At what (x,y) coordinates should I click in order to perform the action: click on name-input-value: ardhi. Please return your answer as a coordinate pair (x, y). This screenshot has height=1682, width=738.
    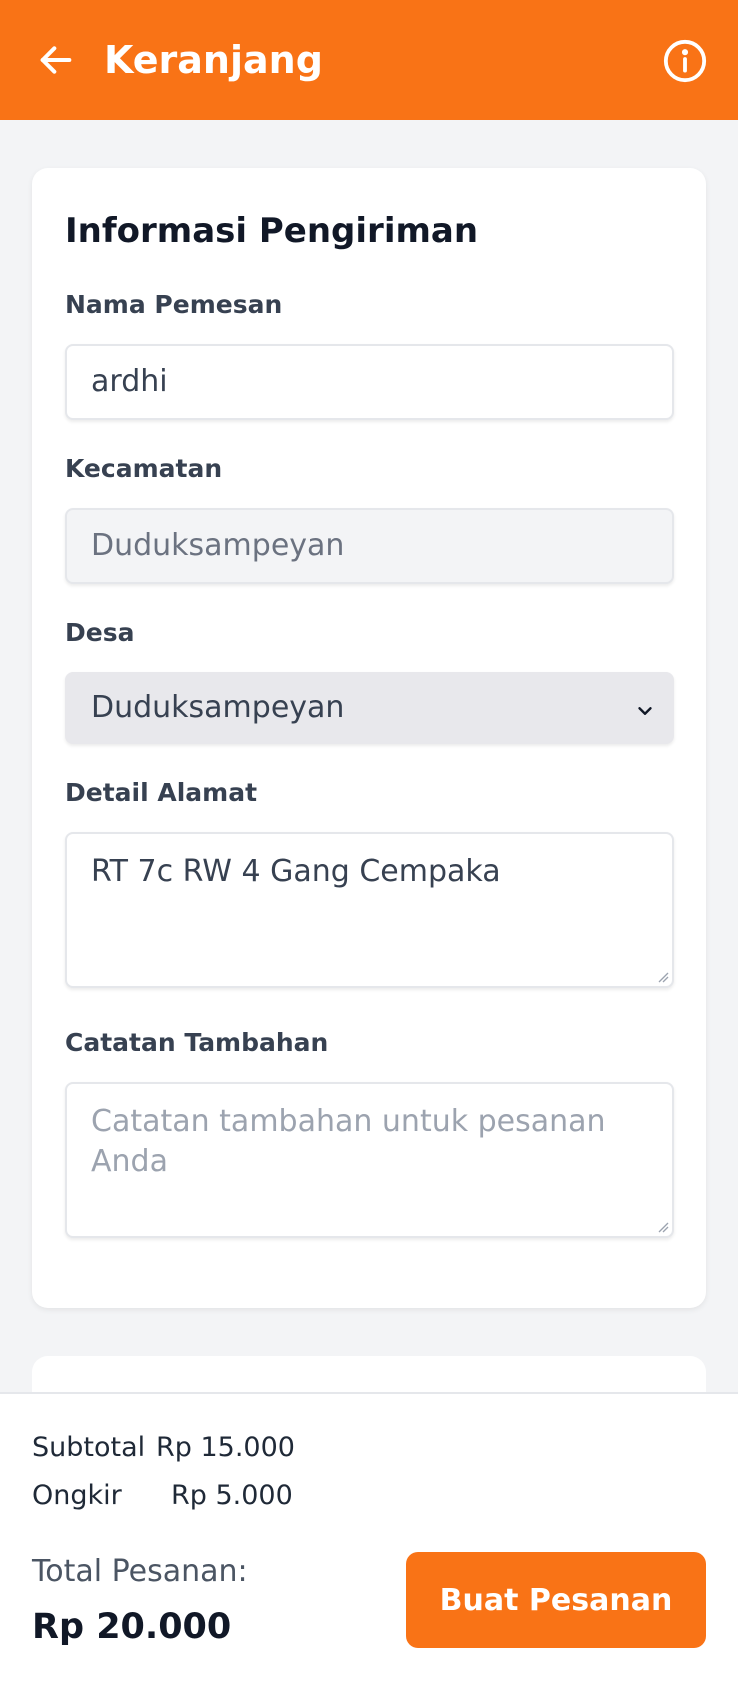
    Looking at the image, I should click on (129, 381).